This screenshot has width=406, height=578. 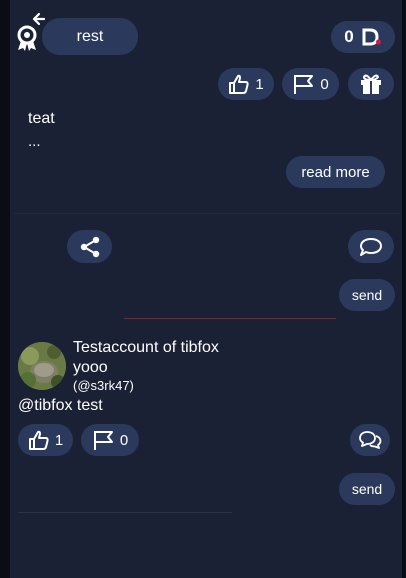 I want to click on comment-like-count: 1, so click(x=59, y=440).